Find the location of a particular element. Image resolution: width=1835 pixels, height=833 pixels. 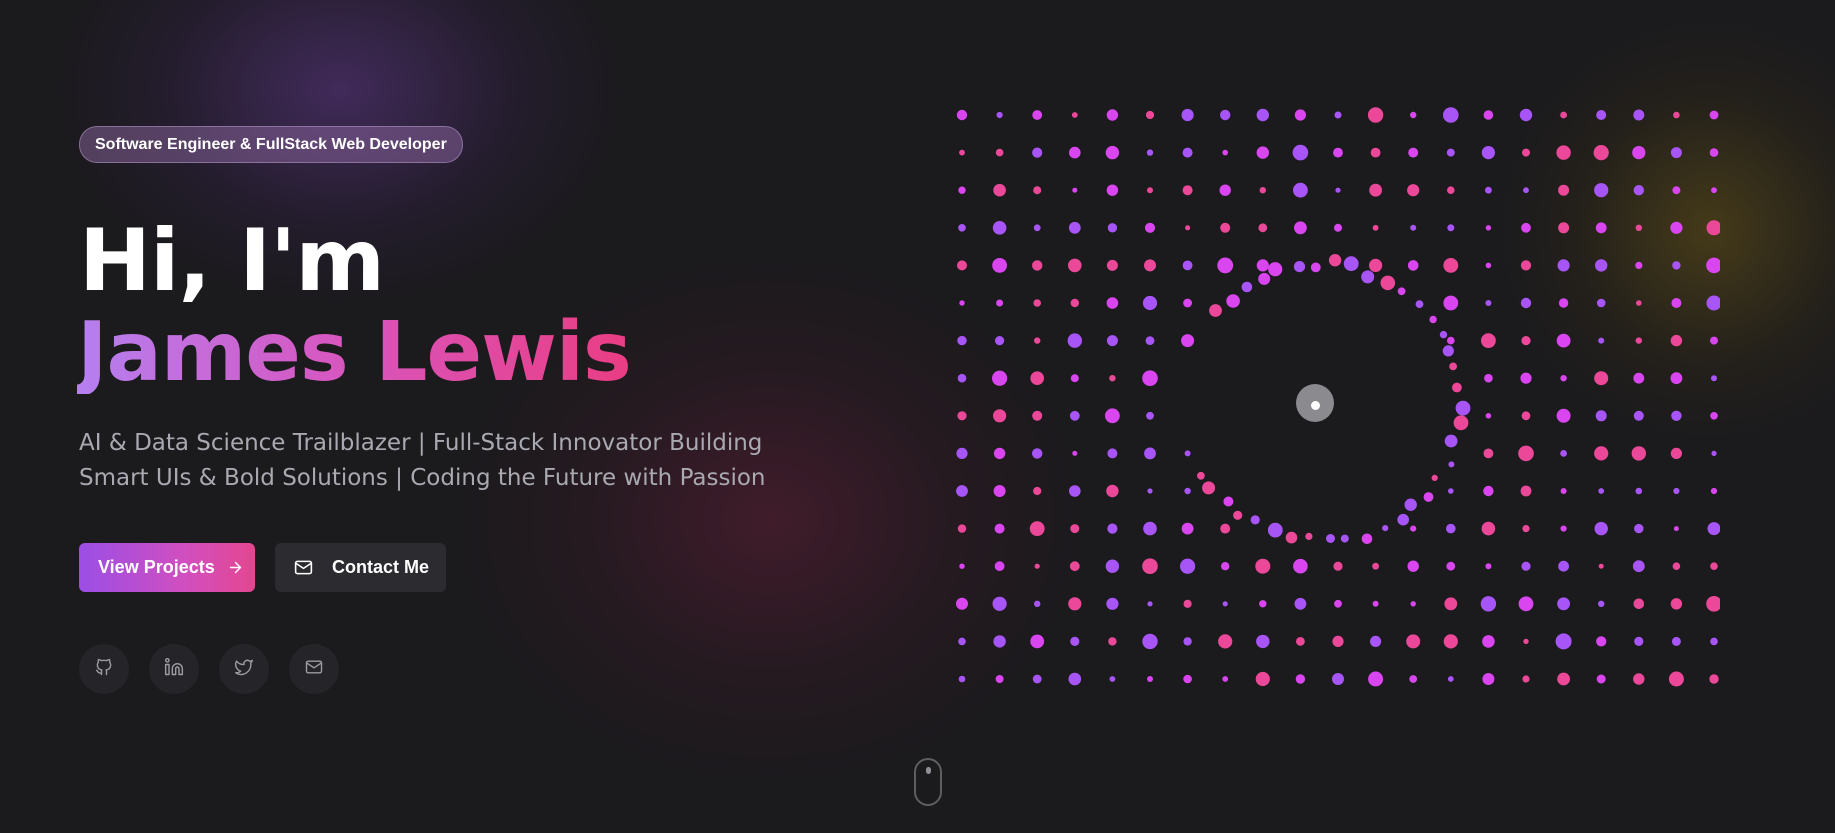

hero-greeting: Hi, I'm is located at coordinates (232, 261).